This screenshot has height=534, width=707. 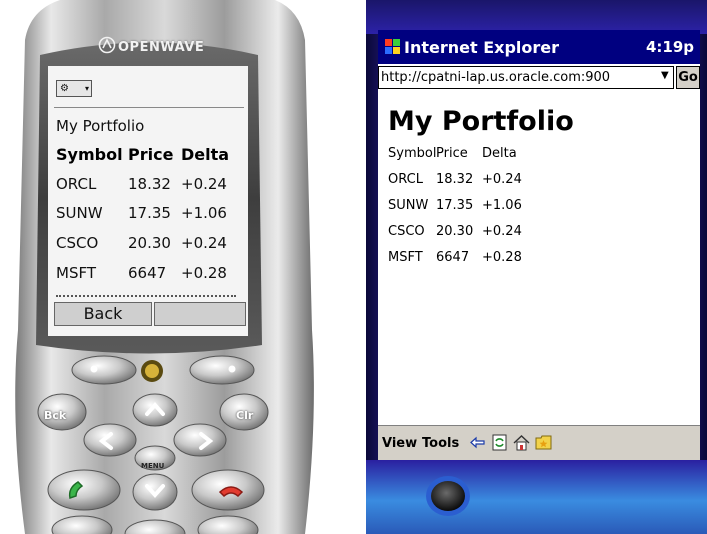 What do you see at coordinates (153, 466) in the screenshot?
I see `menu-key-label: MENU` at bounding box center [153, 466].